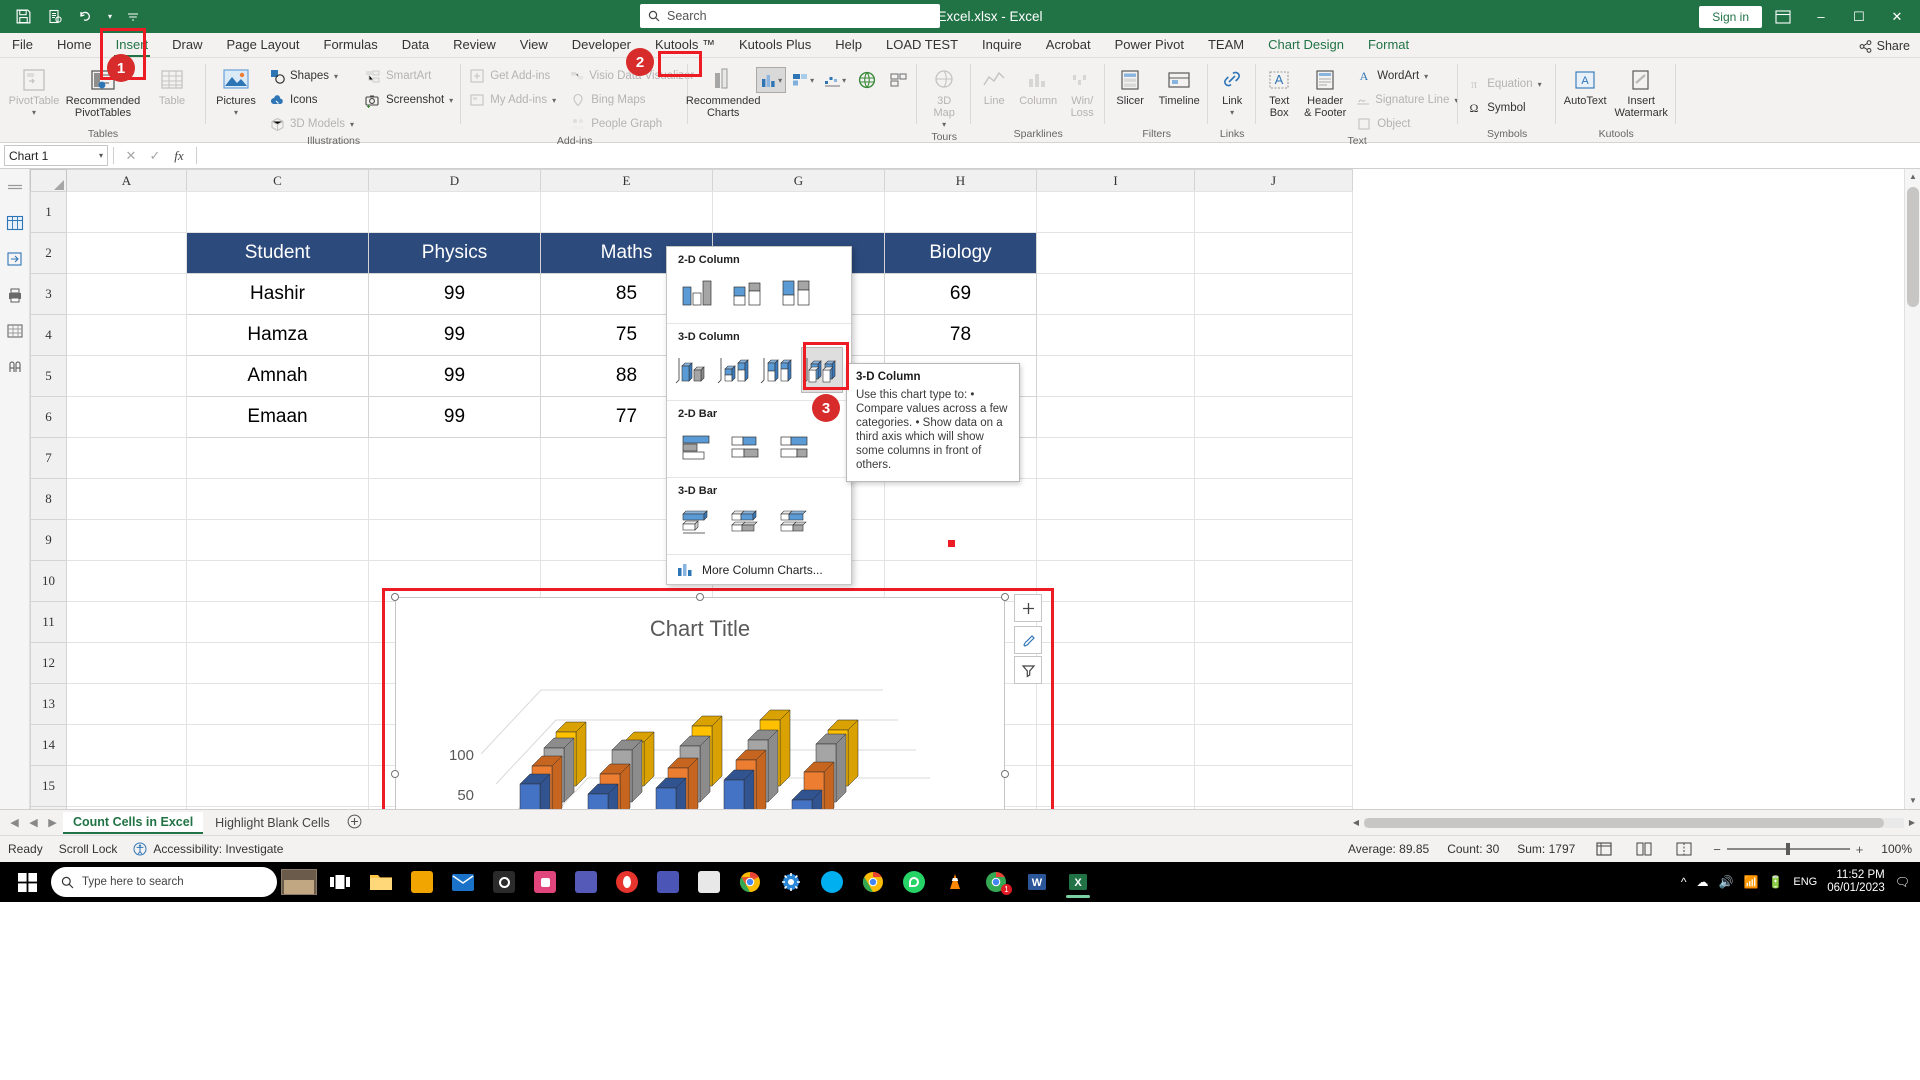 This screenshot has width=1920, height=1080. What do you see at coordinates (1273, 807) in the screenshot?
I see `cell-j16` at bounding box center [1273, 807].